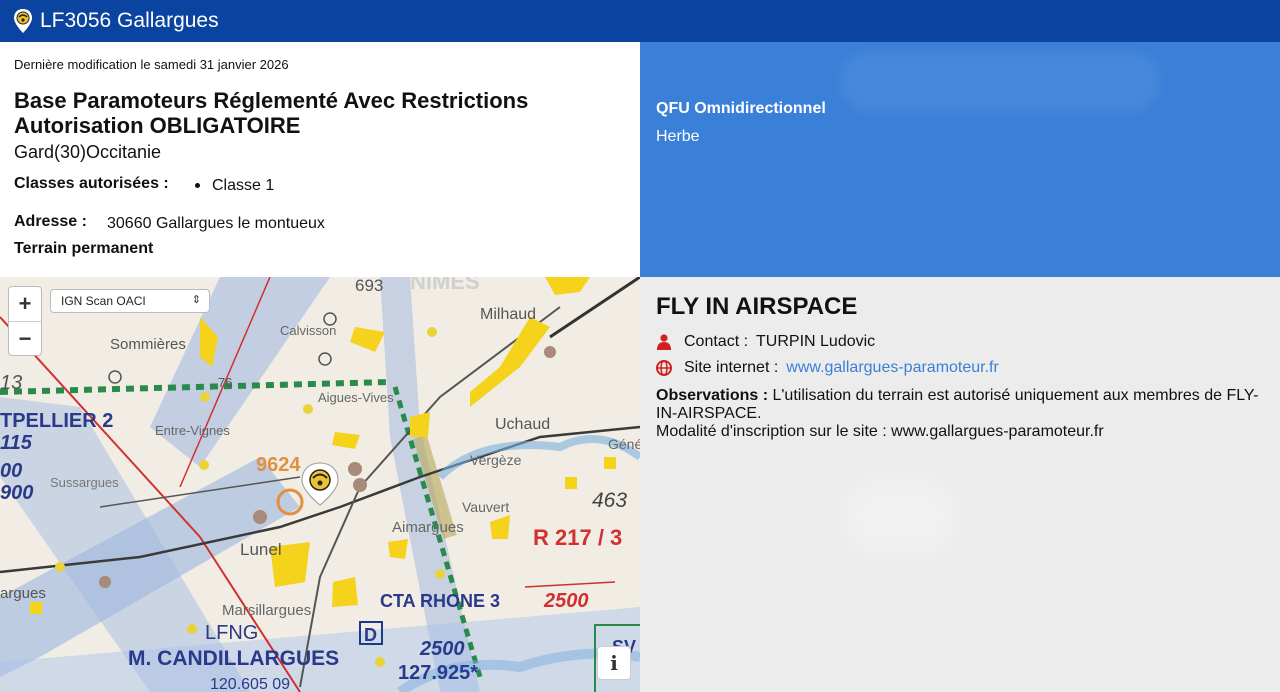 The image size is (1280, 692). What do you see at coordinates (496, 460) in the screenshot?
I see `map-label-vergeze: Vergèze` at bounding box center [496, 460].